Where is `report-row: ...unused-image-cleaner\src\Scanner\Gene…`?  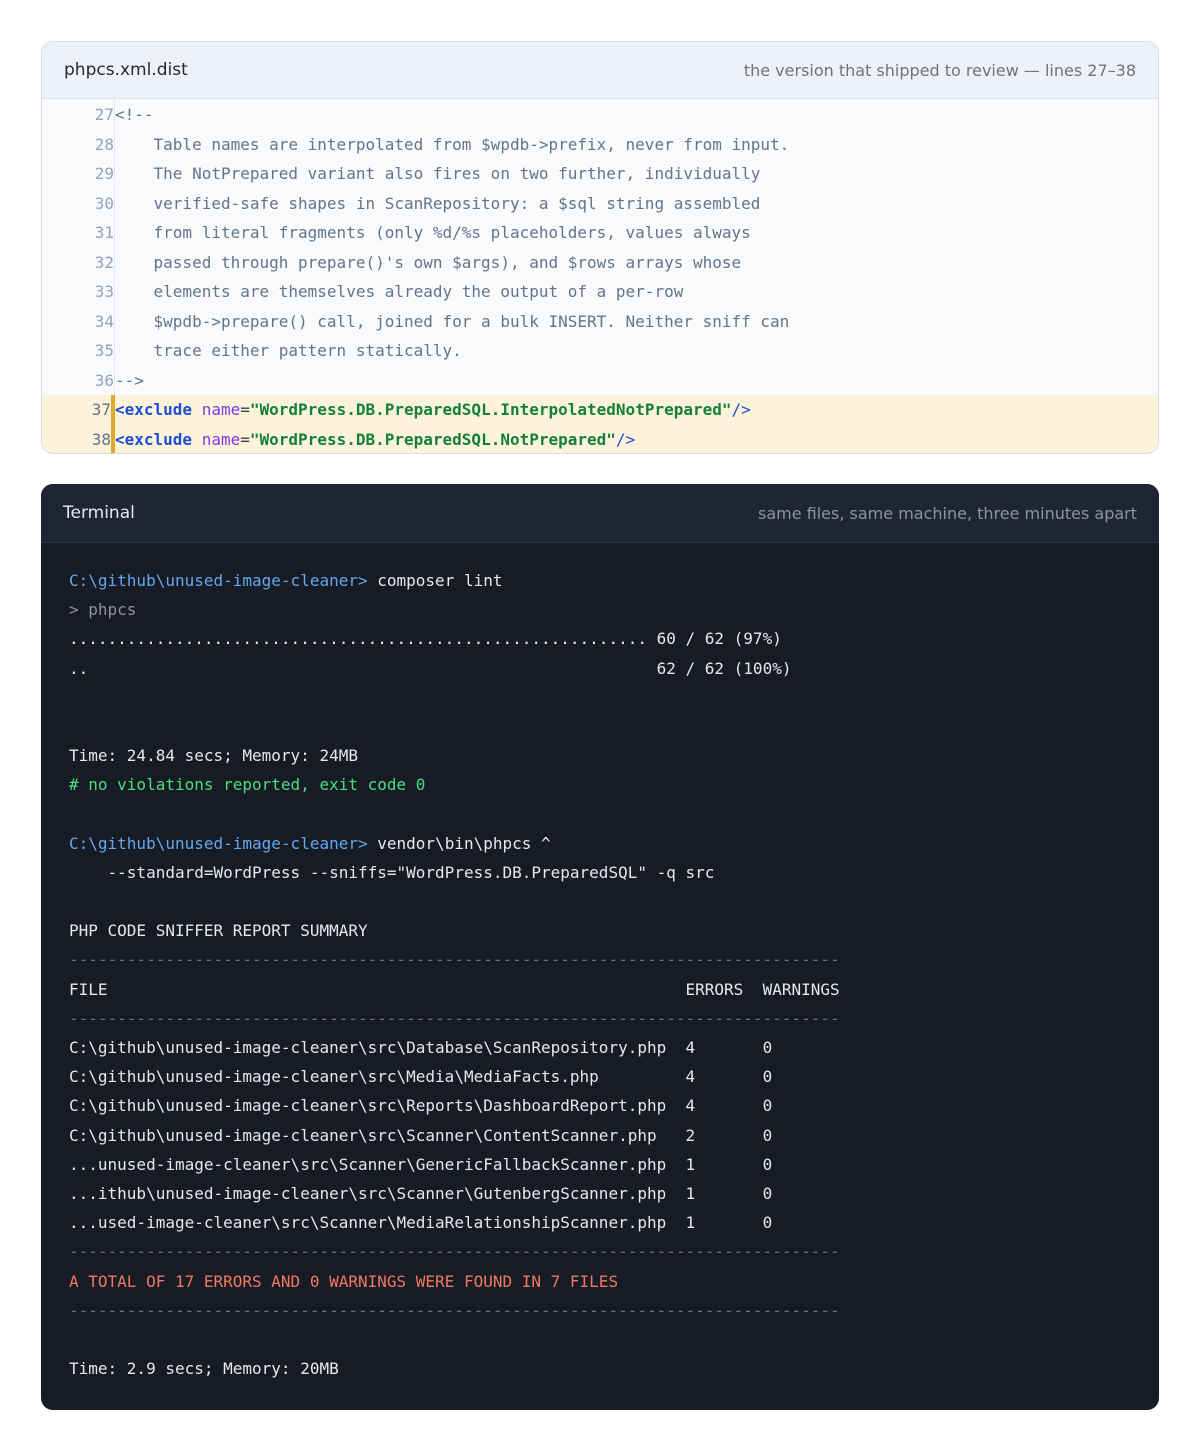
report-row: ...unused-image-cleaner\src\Scanner\Gene… is located at coordinates (421, 1164).